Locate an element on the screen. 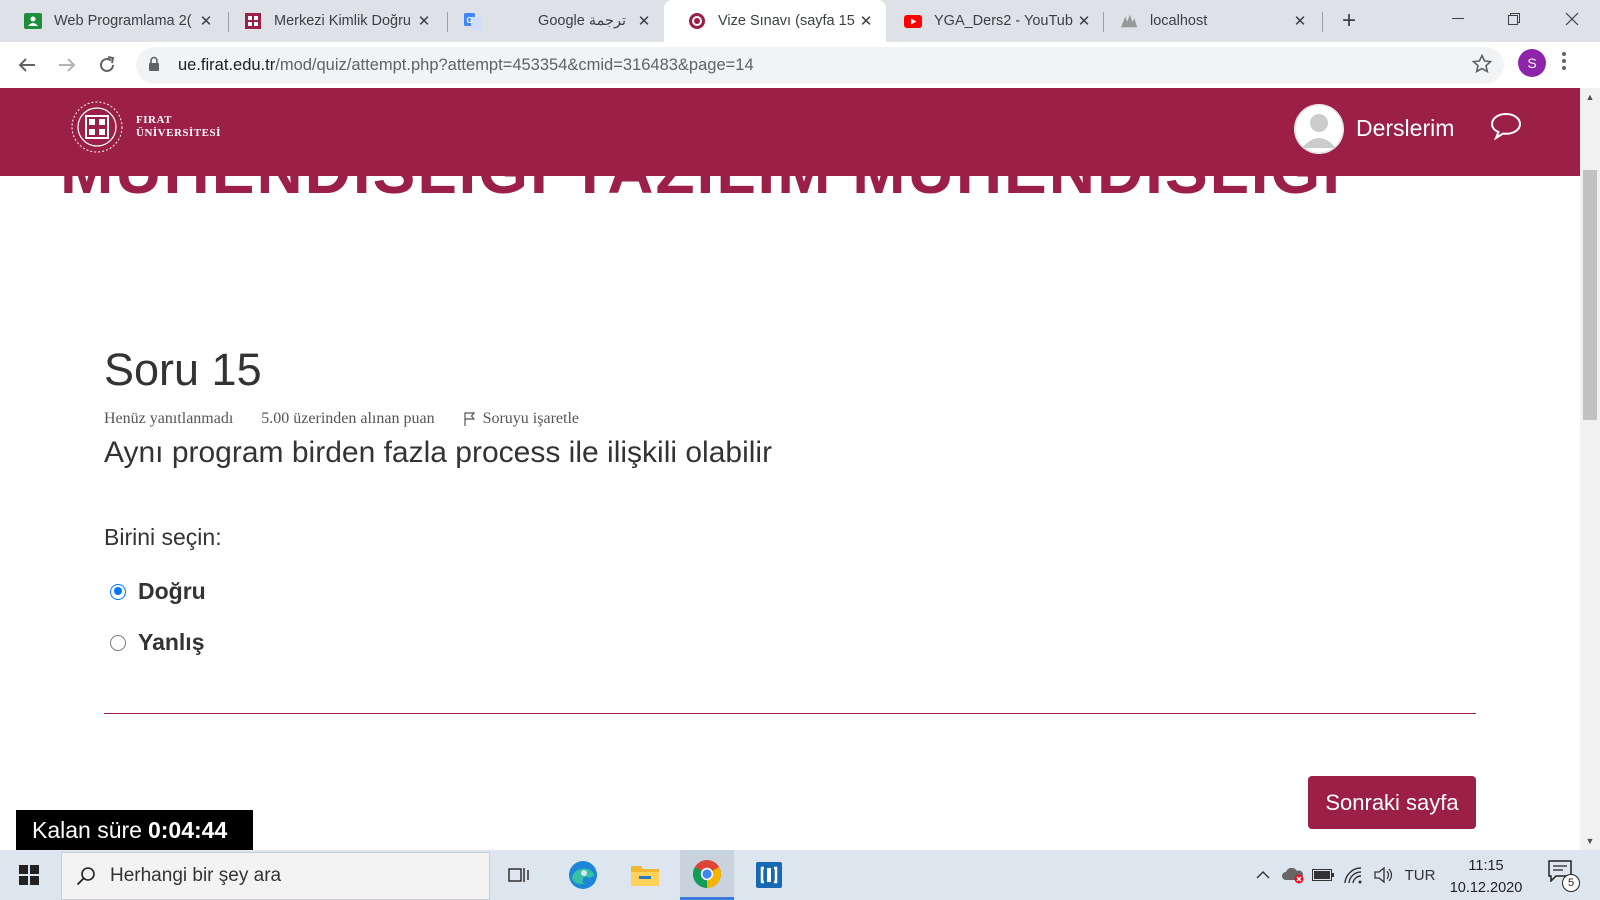  task-view-button is located at coordinates (519, 875).